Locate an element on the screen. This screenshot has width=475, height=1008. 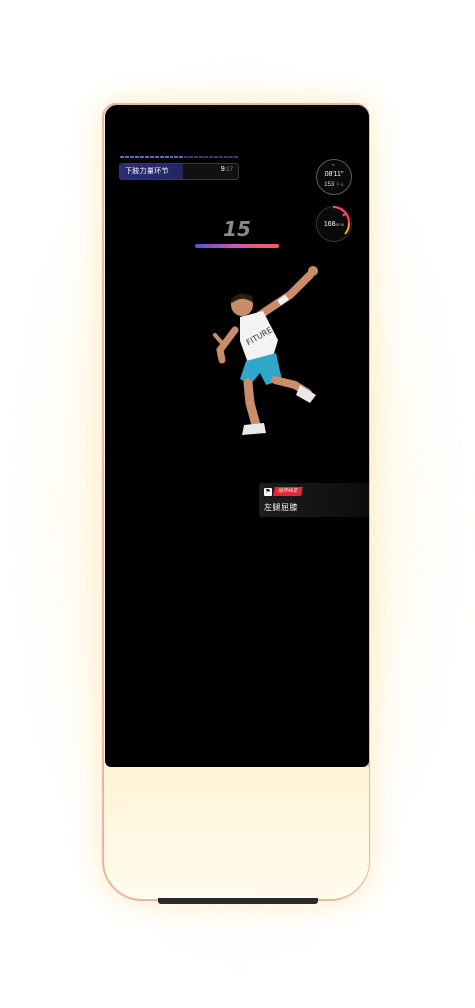
correction-message: 左腿屈膝 is located at coordinates (281, 507).